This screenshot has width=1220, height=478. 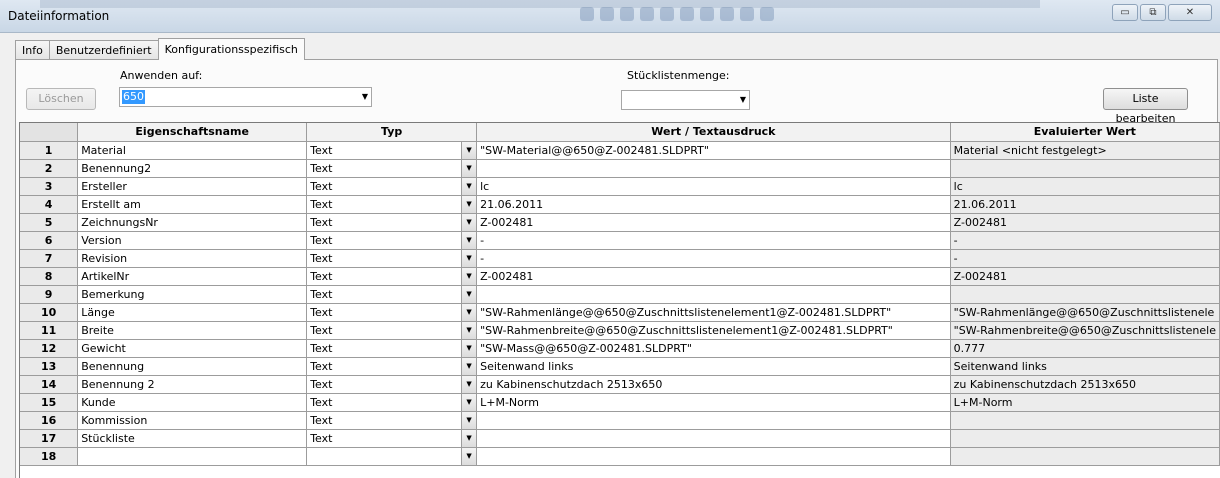 I want to click on table-row: 6 Version Text ▼ - -, so click(x=620, y=240).